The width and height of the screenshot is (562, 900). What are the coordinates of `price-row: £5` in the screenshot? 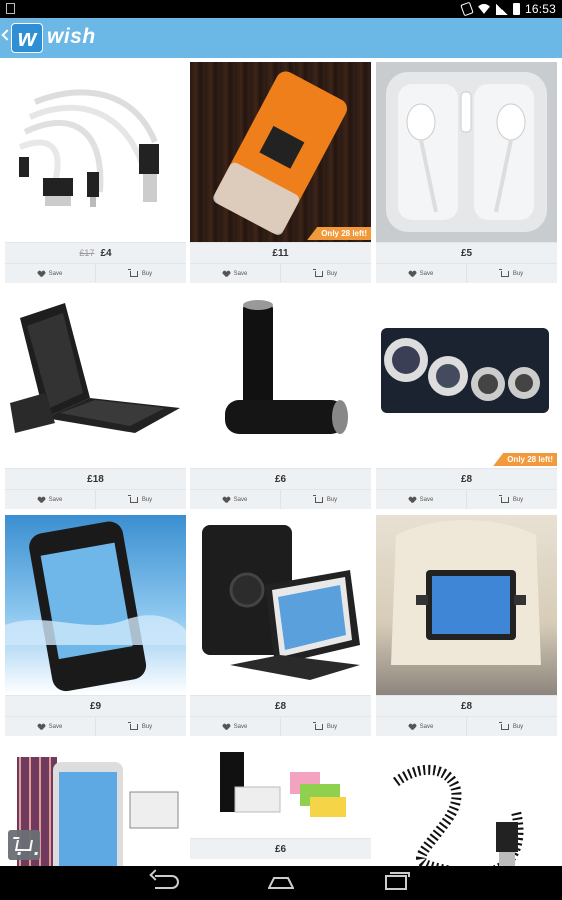 It's located at (466, 252).